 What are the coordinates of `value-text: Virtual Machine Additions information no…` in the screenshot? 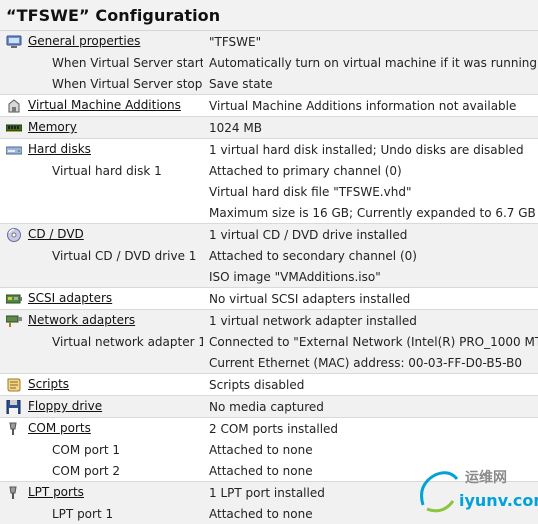 It's located at (370, 105).